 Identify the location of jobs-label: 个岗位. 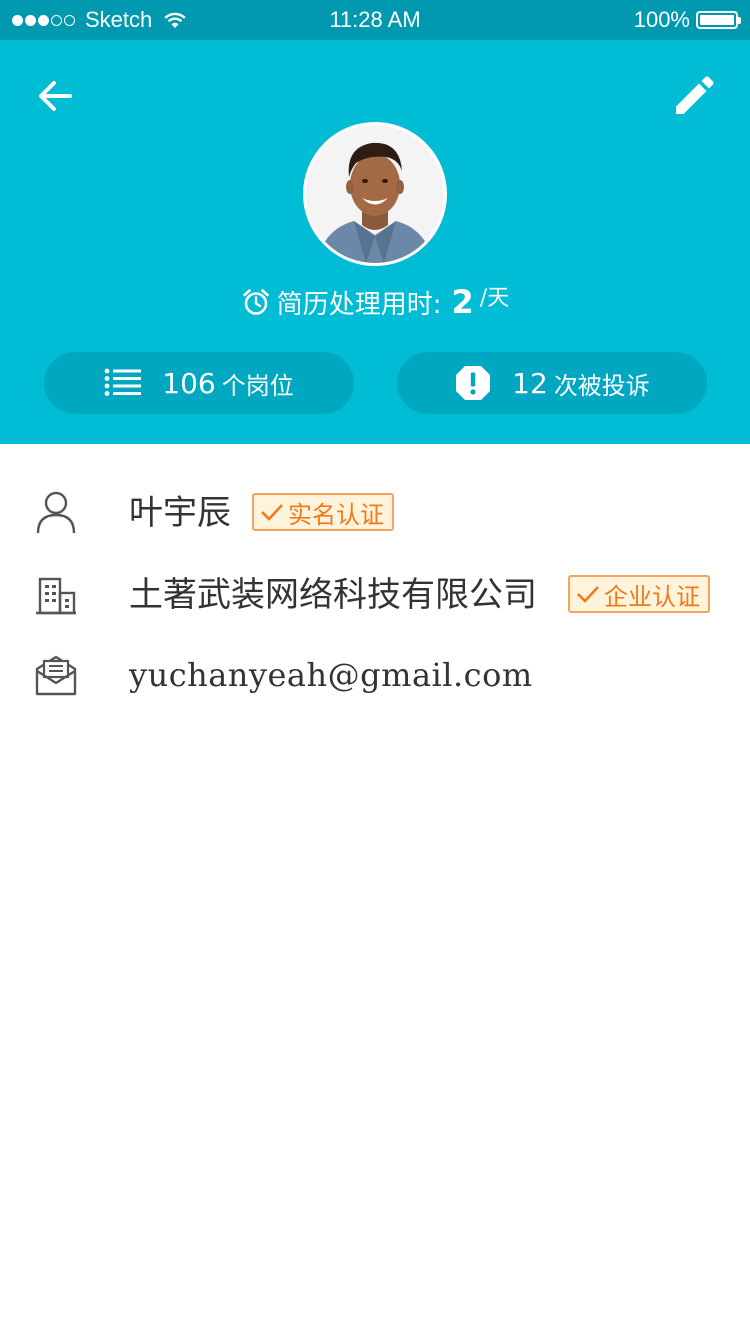
(257, 385).